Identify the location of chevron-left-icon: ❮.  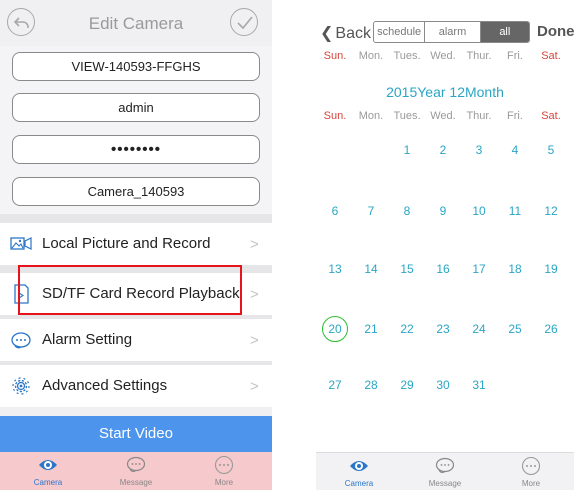
(327, 33).